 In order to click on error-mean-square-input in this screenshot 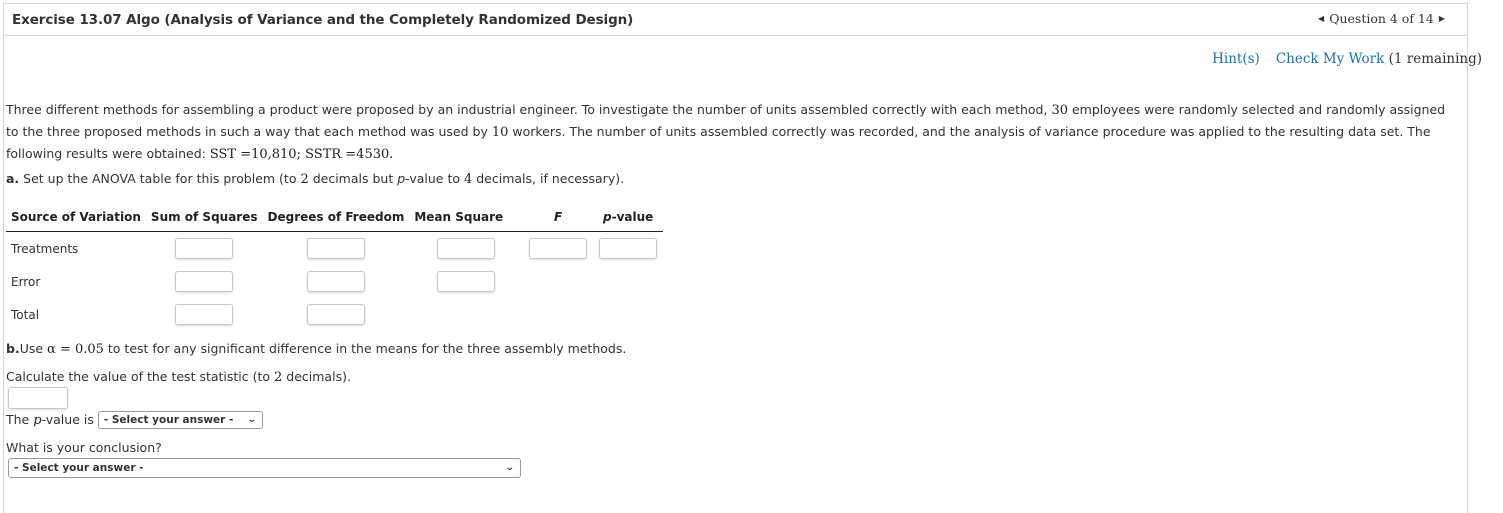, I will do `click(466, 281)`.